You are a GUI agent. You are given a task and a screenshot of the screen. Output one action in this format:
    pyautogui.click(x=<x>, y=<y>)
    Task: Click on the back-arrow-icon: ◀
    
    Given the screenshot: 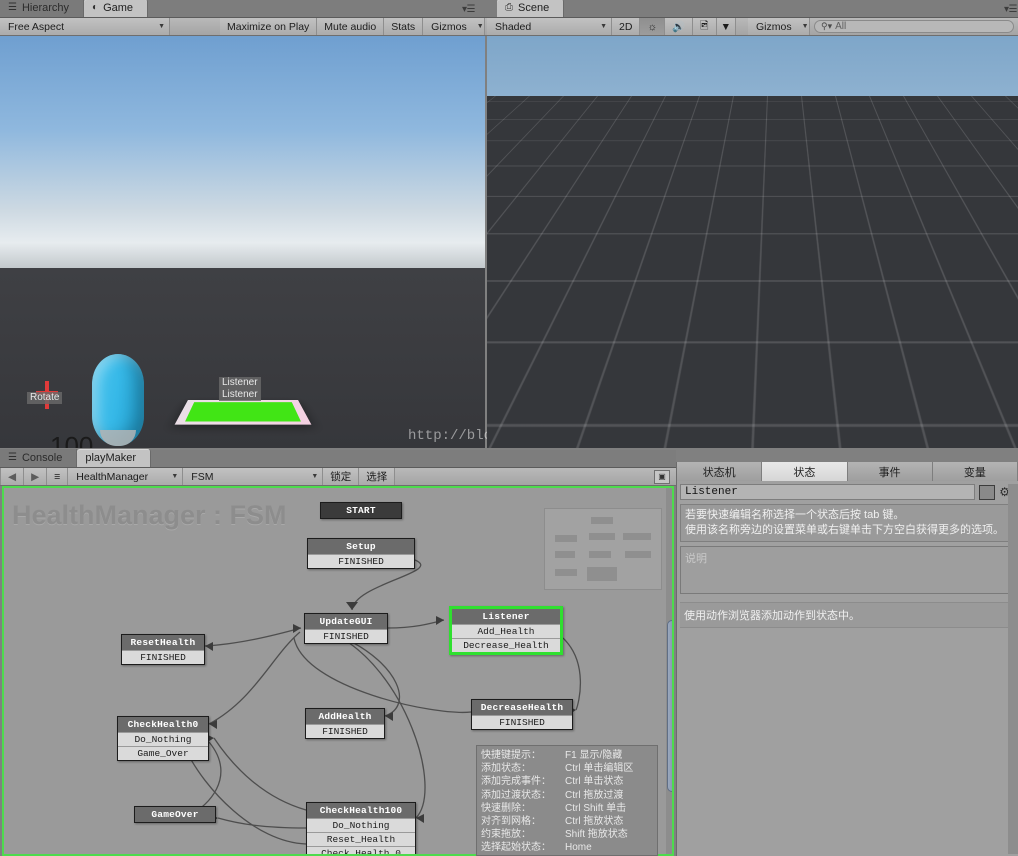 What is the action you would take?
    pyautogui.click(x=12, y=476)
    